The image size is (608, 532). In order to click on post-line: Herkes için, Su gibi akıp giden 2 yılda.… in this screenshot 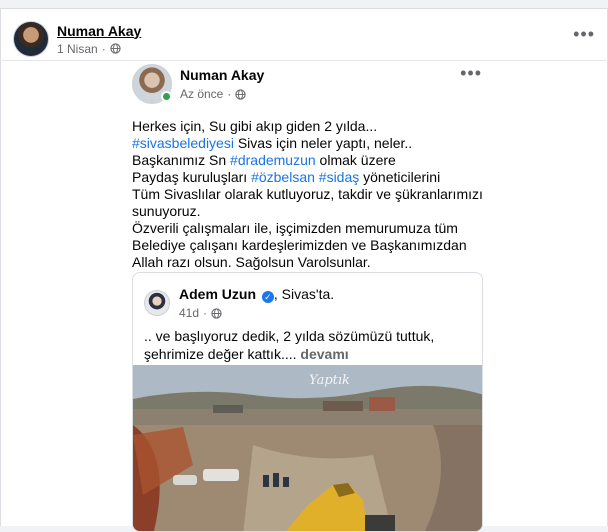, I will do `click(255, 126)`.